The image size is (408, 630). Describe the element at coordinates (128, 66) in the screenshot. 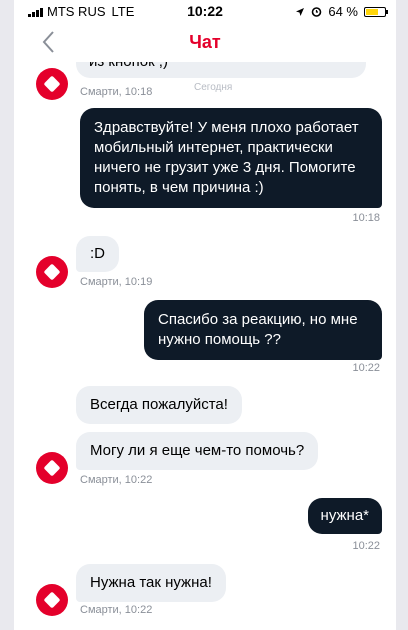

I see `message-text: из кнопок ;)` at that location.